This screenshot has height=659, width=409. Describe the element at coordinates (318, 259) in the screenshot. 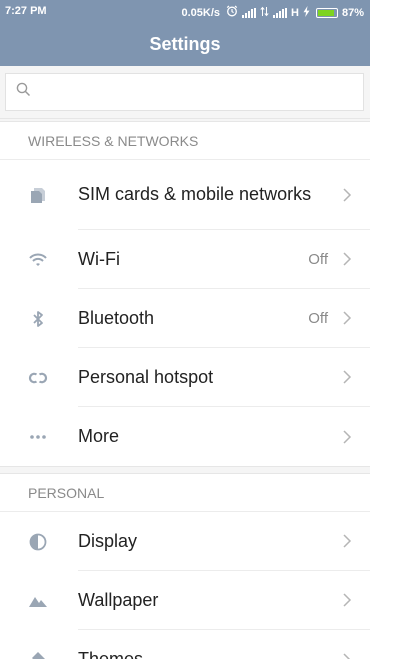

I see `wifi-status-value: Off` at that location.